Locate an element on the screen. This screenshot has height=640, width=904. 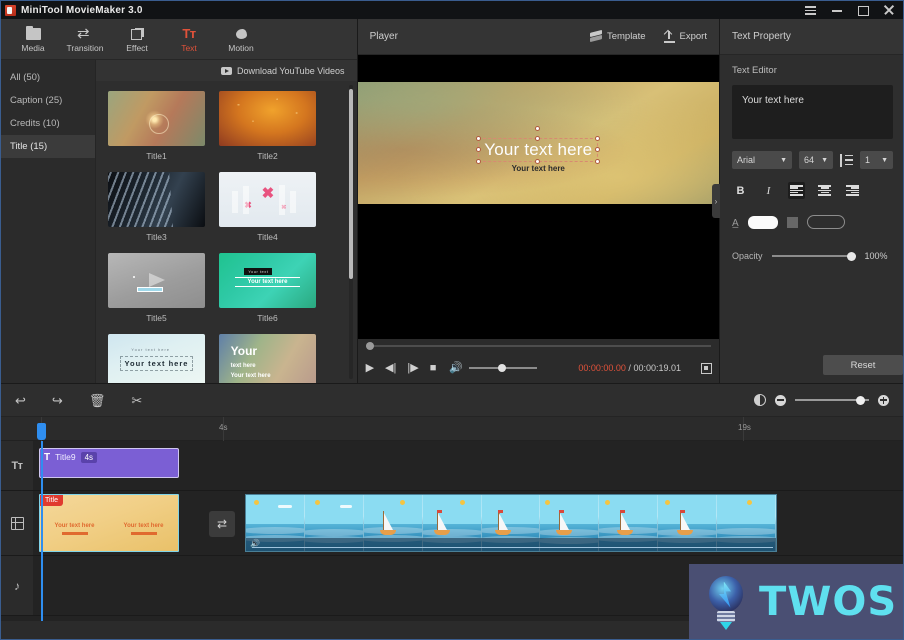
line-spacing-value: 1 is located at coordinates (868, 160).